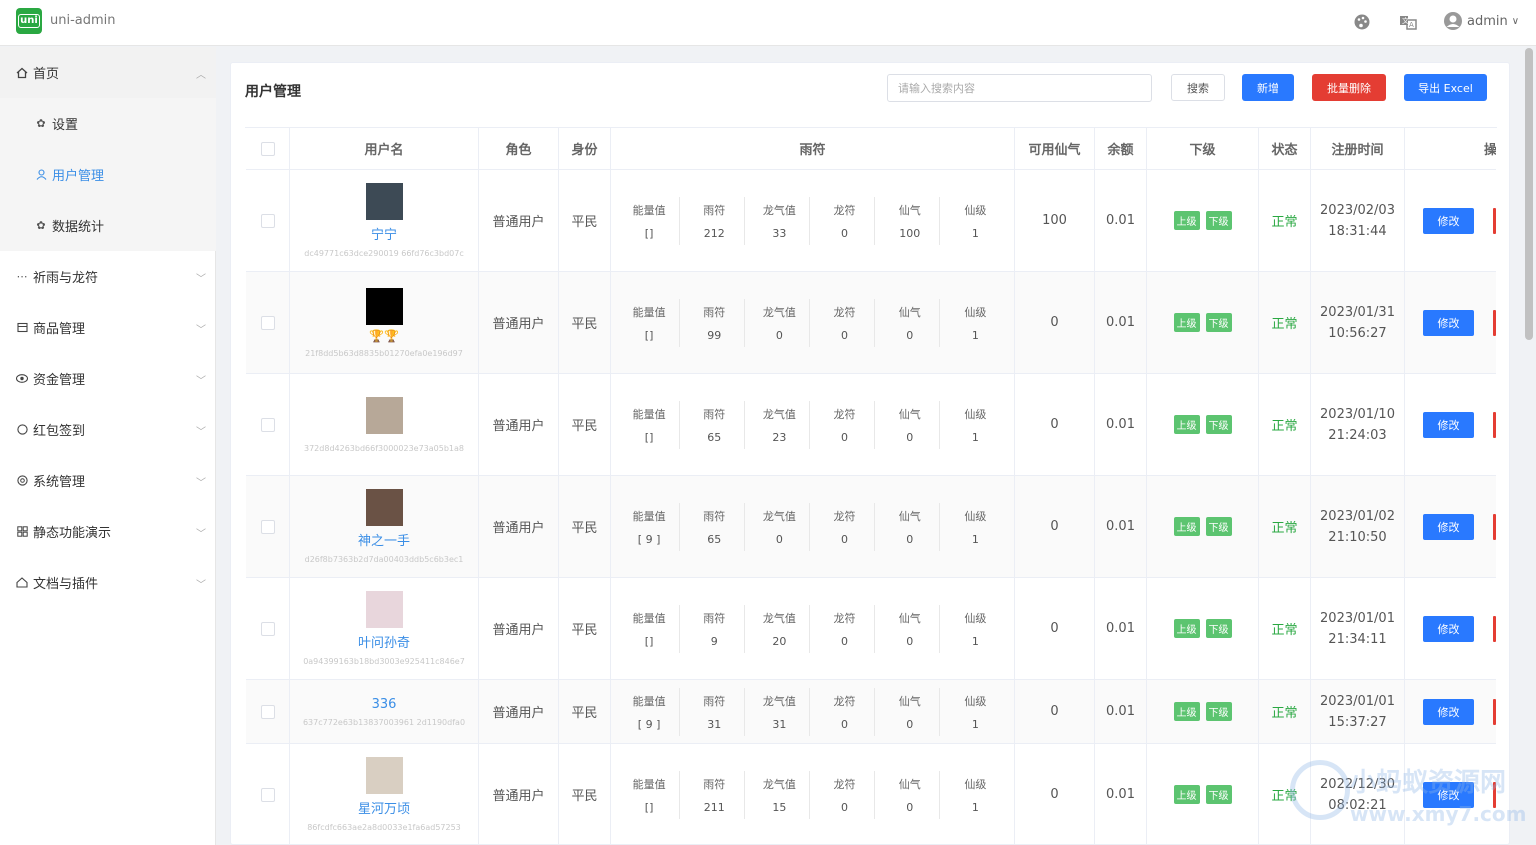 This screenshot has height=845, width=1536. What do you see at coordinates (1268, 87) in the screenshot?
I see `add-button: 新增` at bounding box center [1268, 87].